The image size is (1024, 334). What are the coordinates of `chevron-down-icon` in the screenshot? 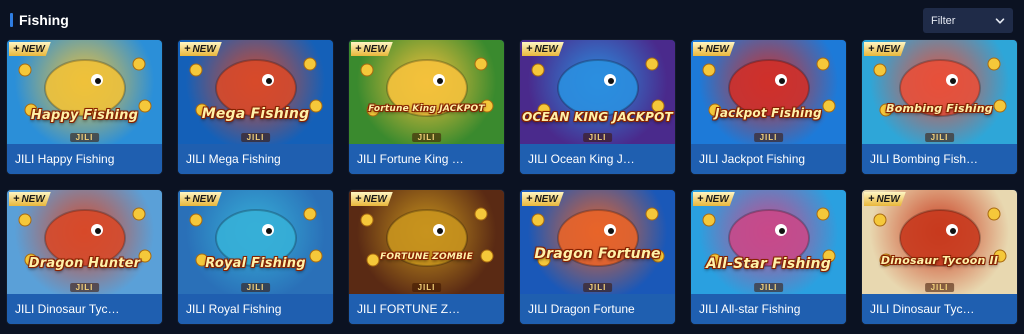 It's located at (1000, 20).